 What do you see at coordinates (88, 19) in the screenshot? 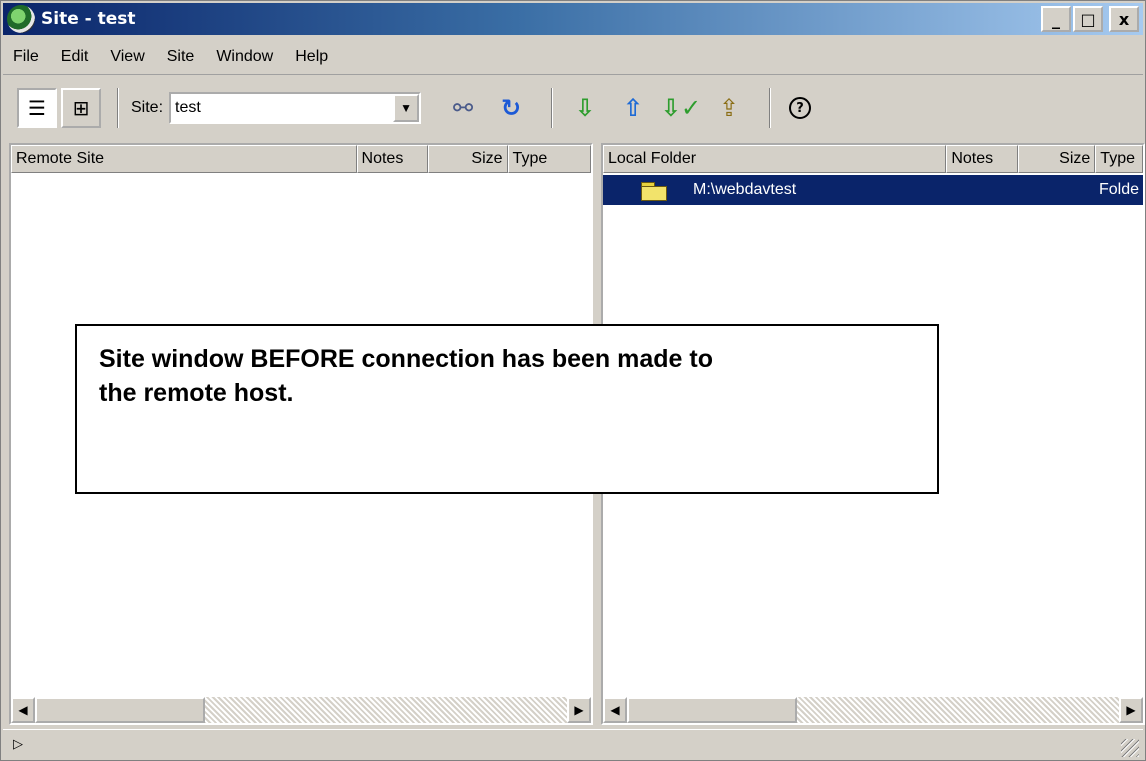
I see `window-title: Site - test` at bounding box center [88, 19].